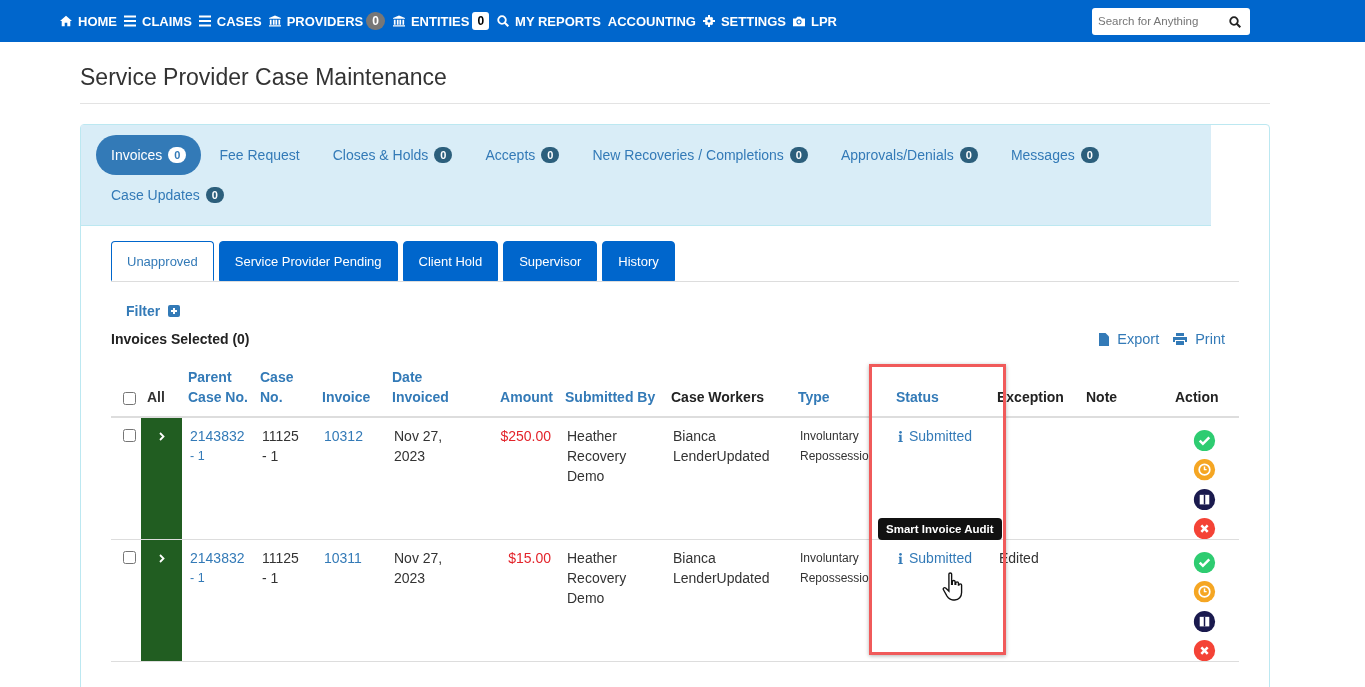 The image size is (1365, 687). I want to click on page-title: Service Provider Case Maintenance, so click(675, 73).